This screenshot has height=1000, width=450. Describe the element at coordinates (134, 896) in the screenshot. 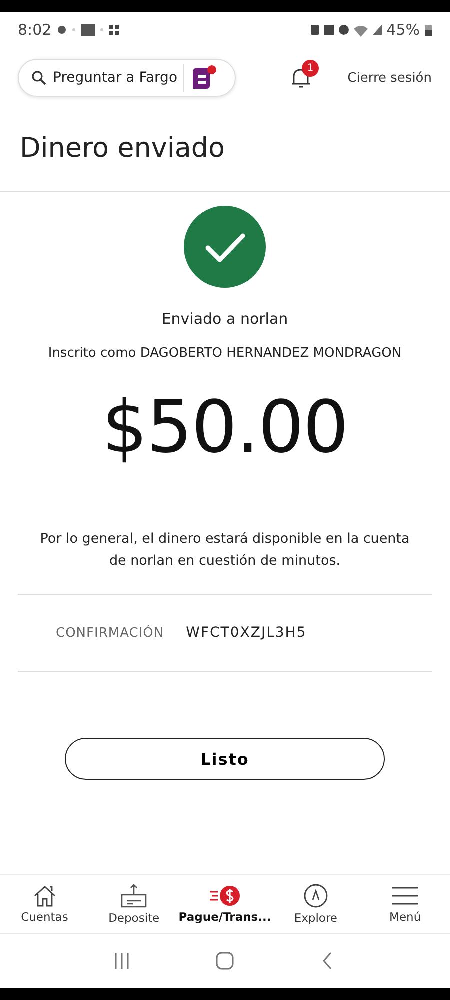

I see `deposit-icon` at that location.